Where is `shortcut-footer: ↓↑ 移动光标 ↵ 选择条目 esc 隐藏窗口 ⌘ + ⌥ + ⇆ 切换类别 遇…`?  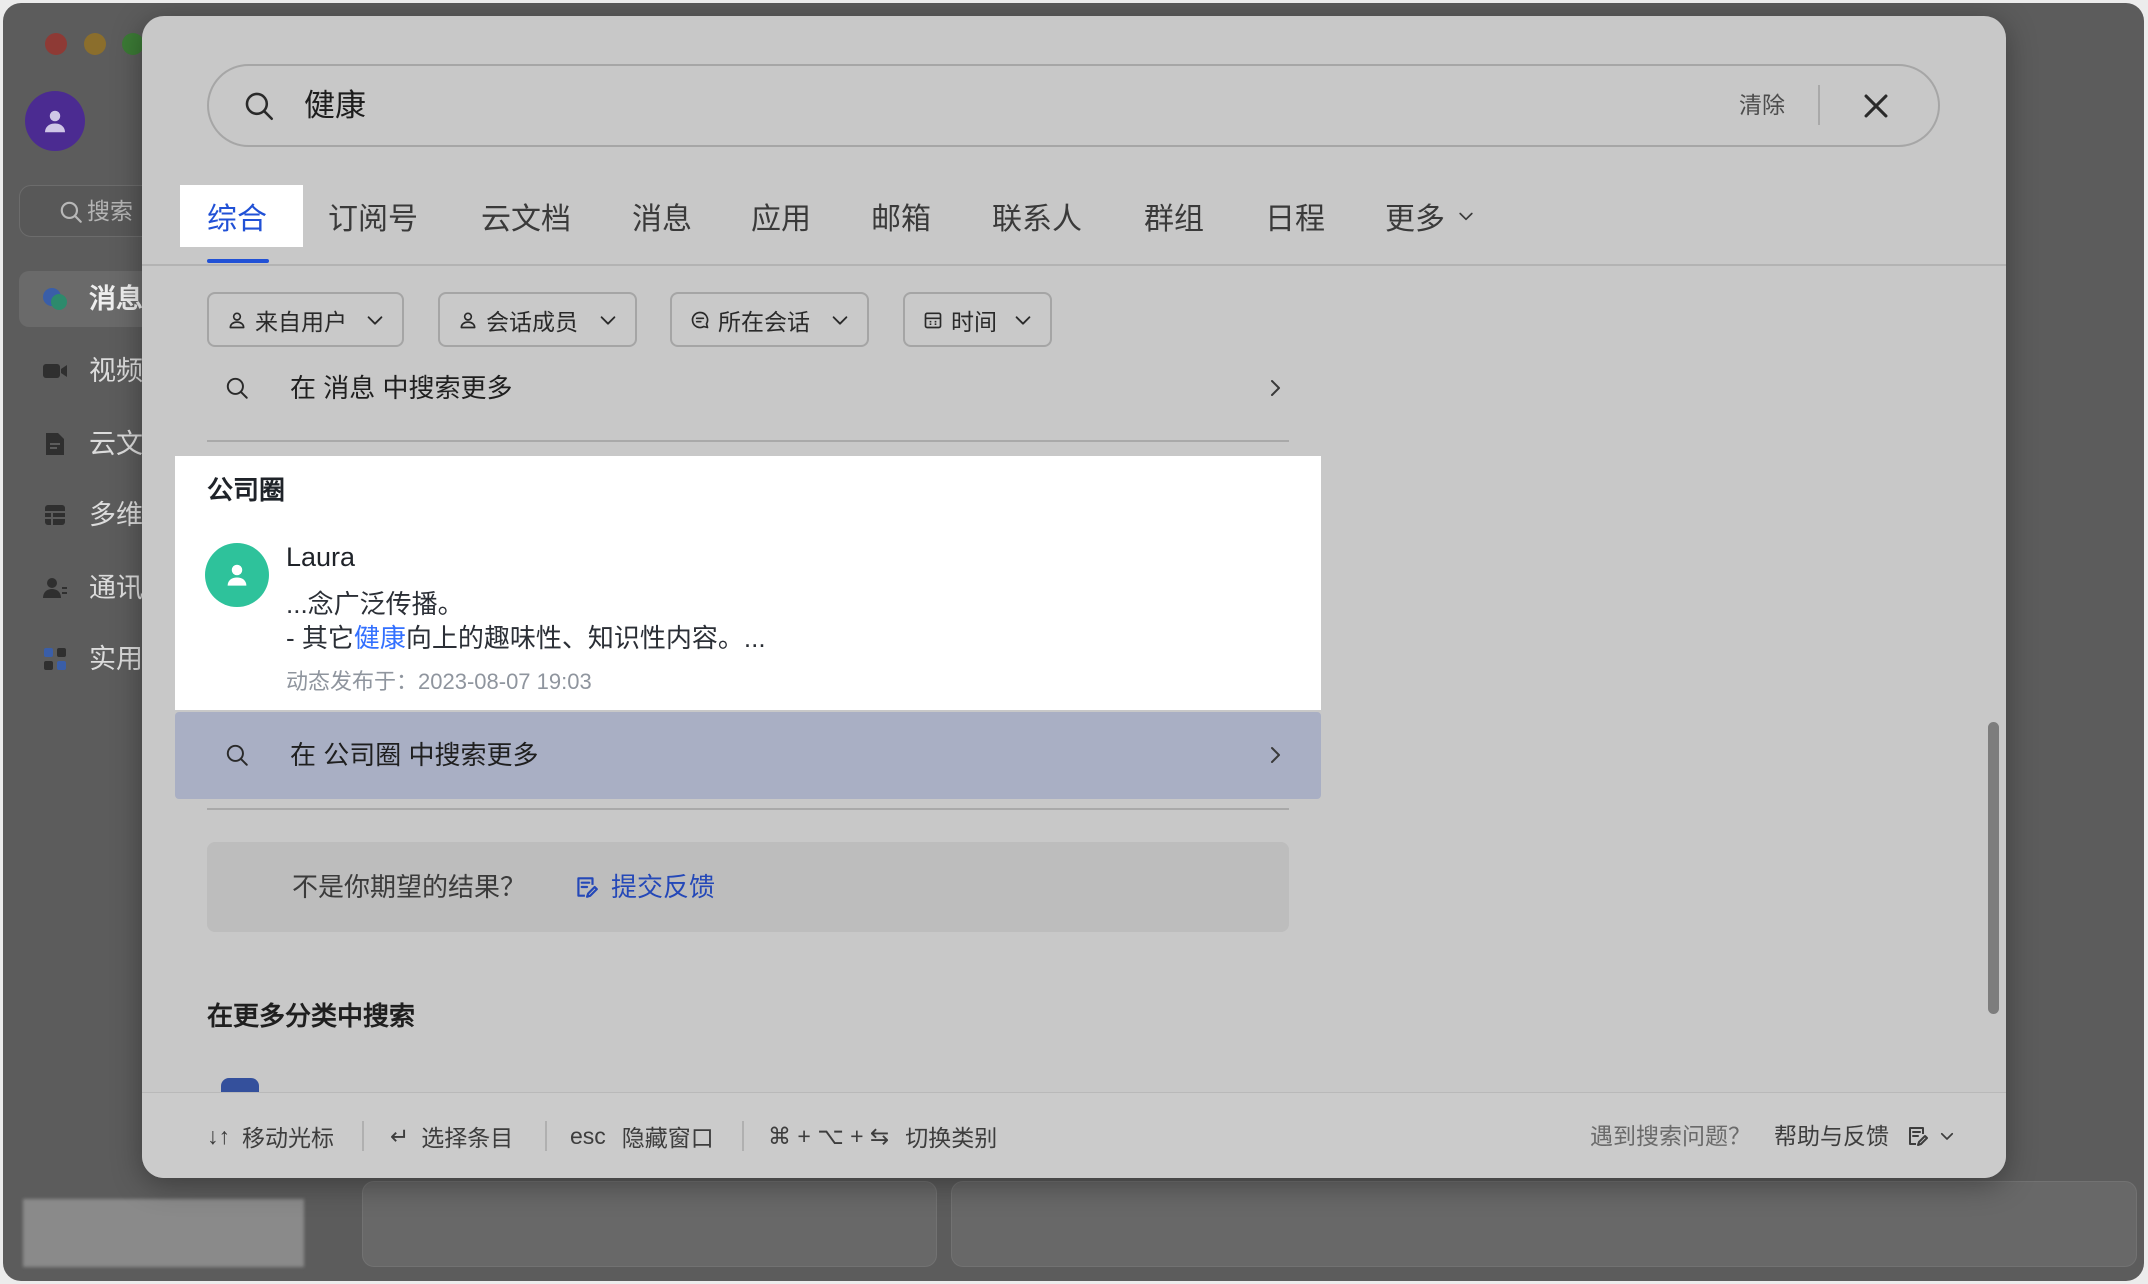 shortcut-footer: ↓↑ 移动光标 ↵ 选择条目 esc 隐藏窗口 ⌘ + ⌥ + ⇆ 切换类别 遇… is located at coordinates (1074, 1135).